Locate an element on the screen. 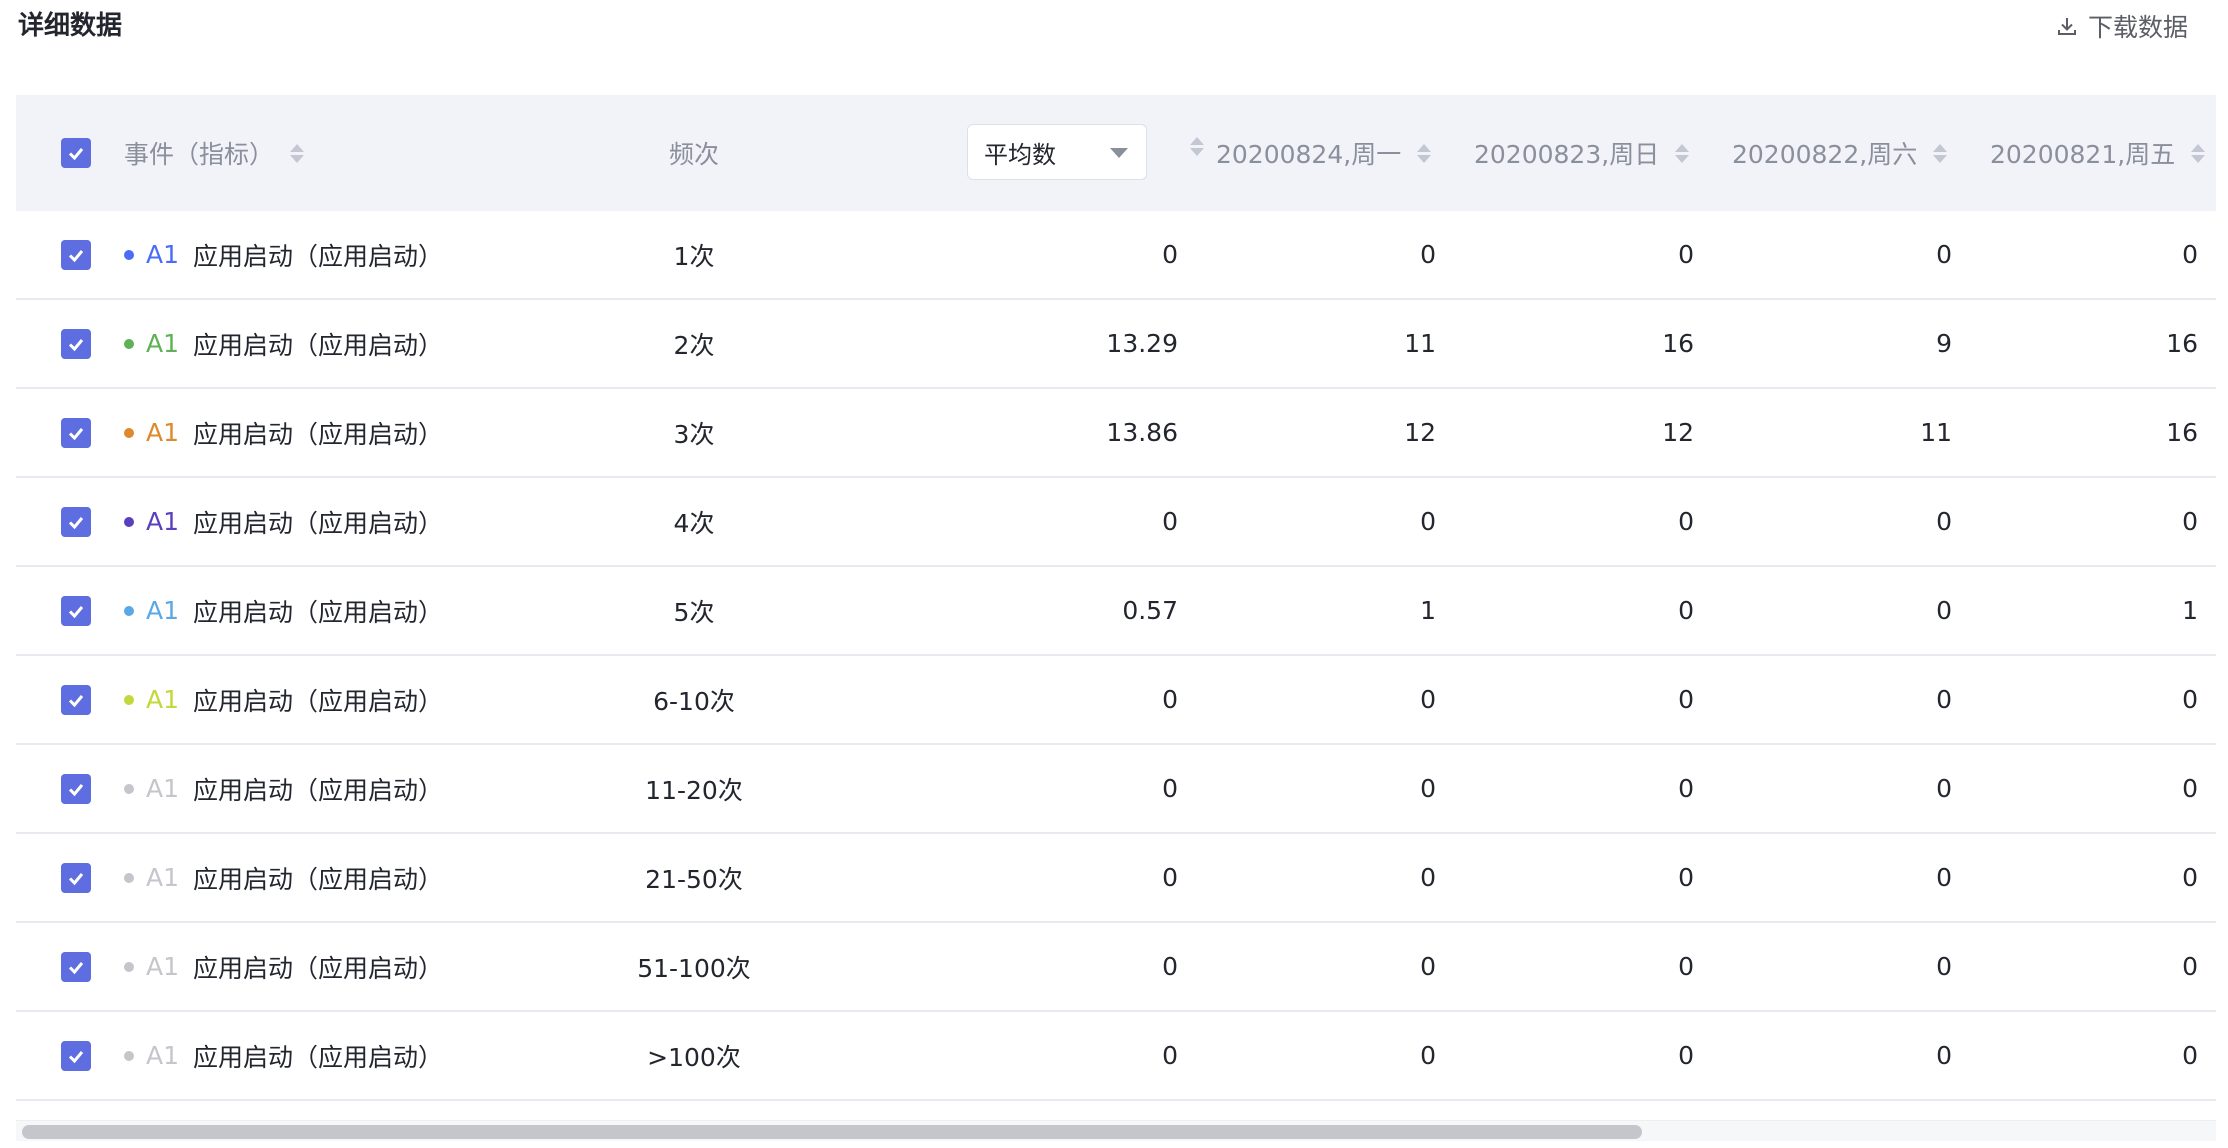  header-date-1-label: 20200824,周一 is located at coordinates (1309, 154).